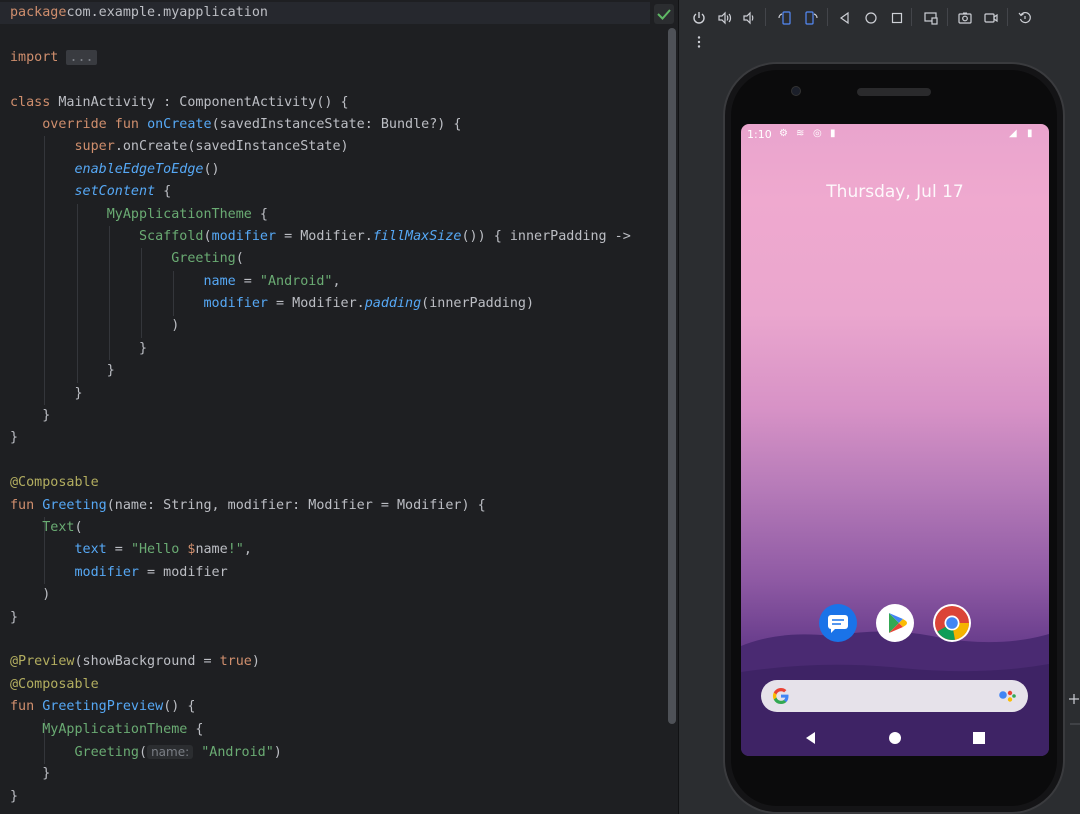 This screenshot has height=814, width=1080. What do you see at coordinates (179, 707) in the screenshot?
I see `code-token: () {` at bounding box center [179, 707].